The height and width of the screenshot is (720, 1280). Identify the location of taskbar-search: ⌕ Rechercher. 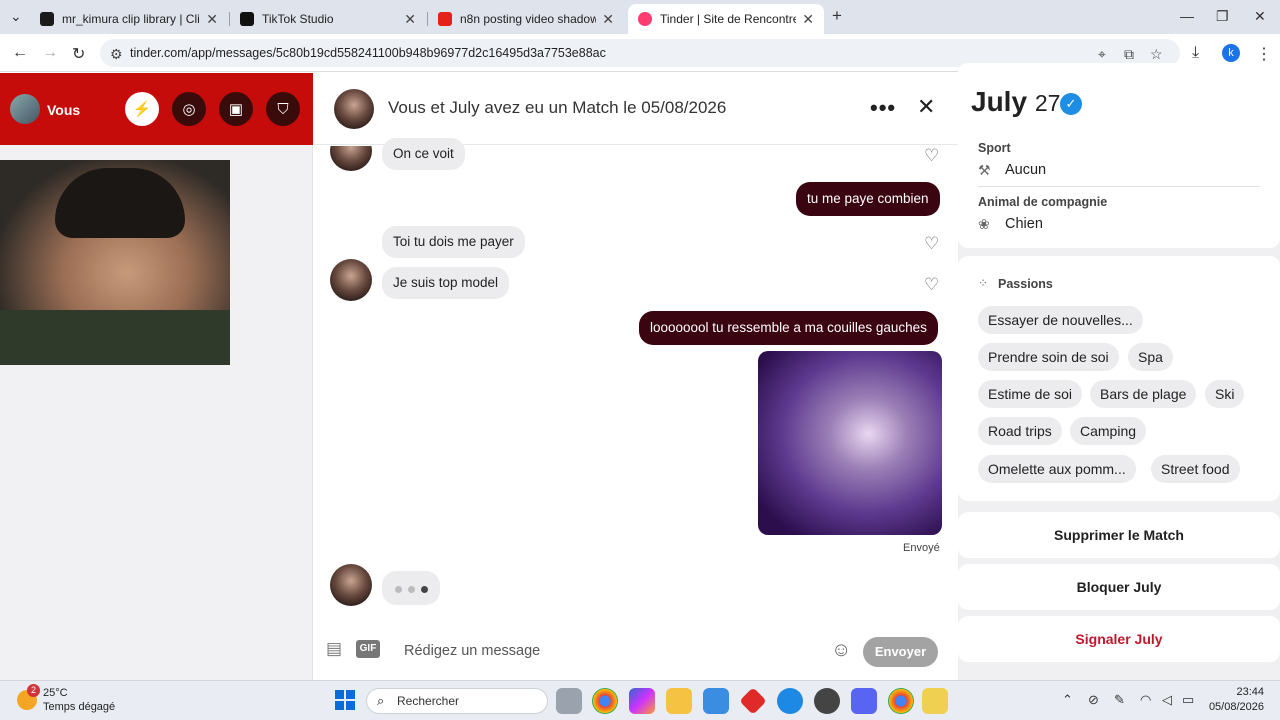
(457, 701).